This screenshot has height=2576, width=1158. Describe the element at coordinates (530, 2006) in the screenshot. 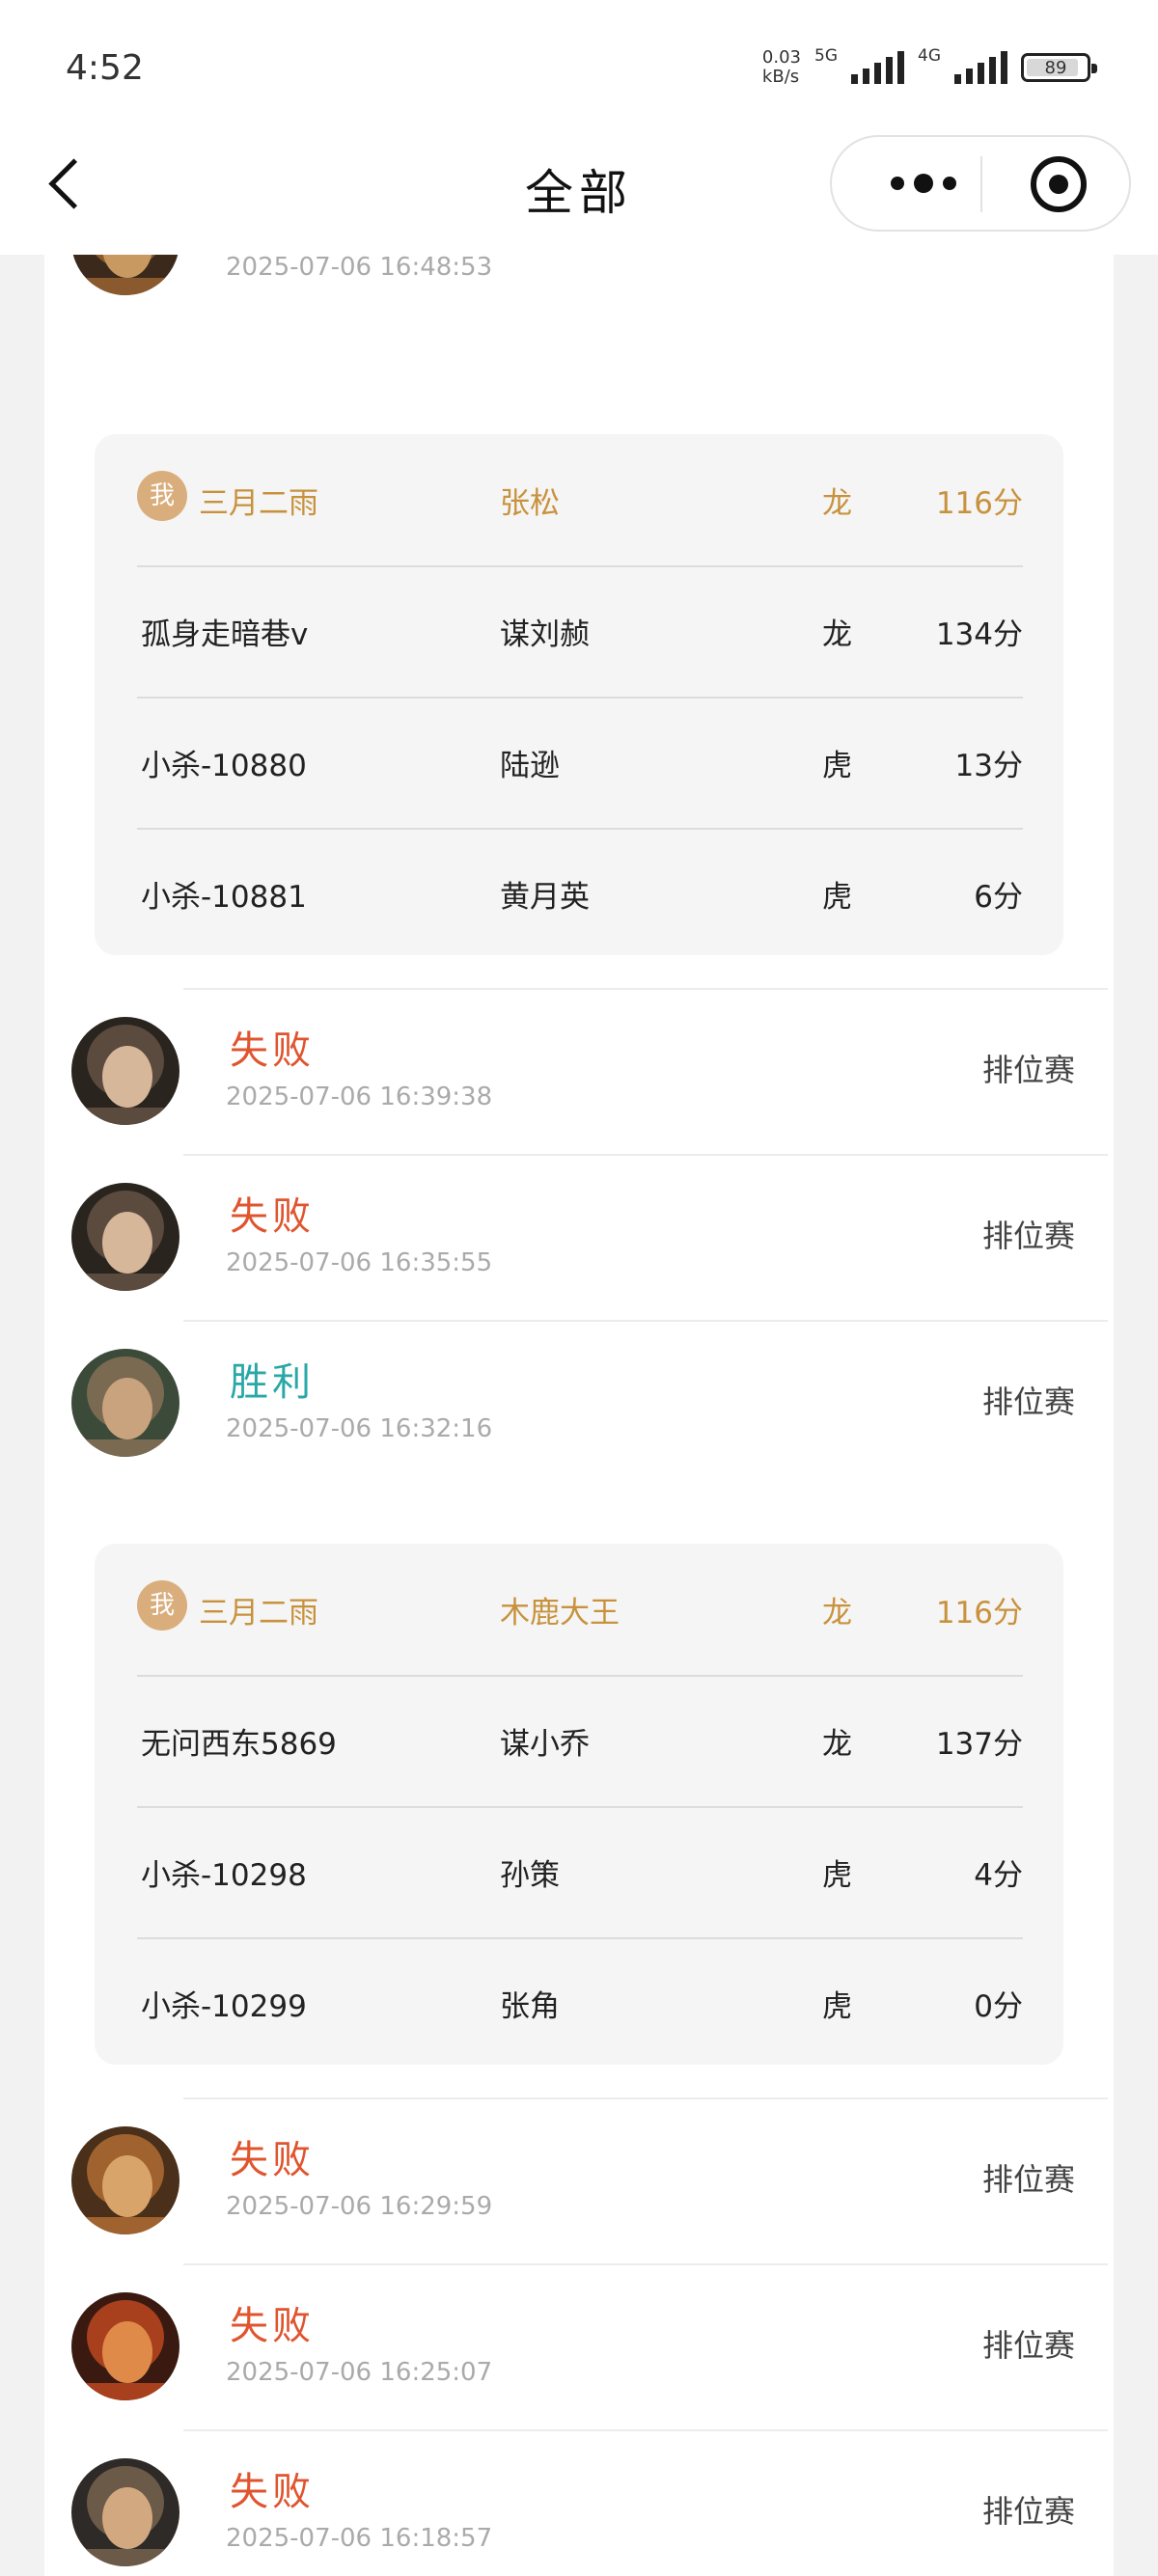

I see `player-hero: 张角` at that location.